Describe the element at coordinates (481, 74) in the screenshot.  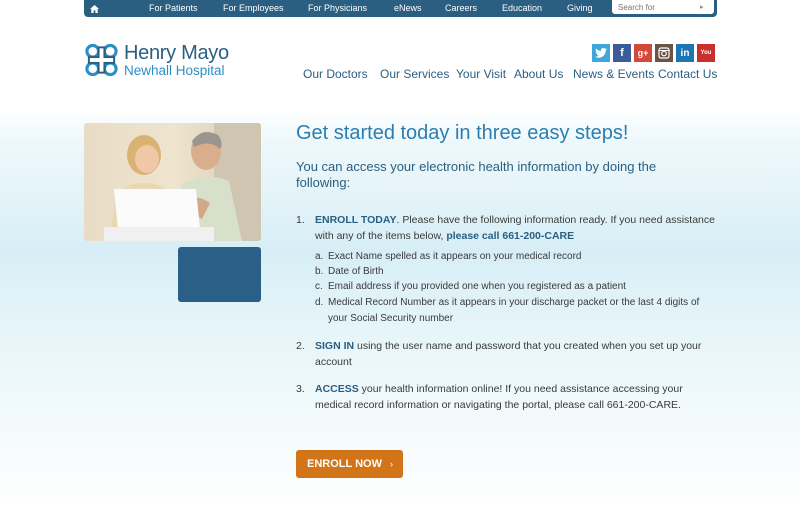
I see `mainnav-your-visit: Your Visit` at that location.